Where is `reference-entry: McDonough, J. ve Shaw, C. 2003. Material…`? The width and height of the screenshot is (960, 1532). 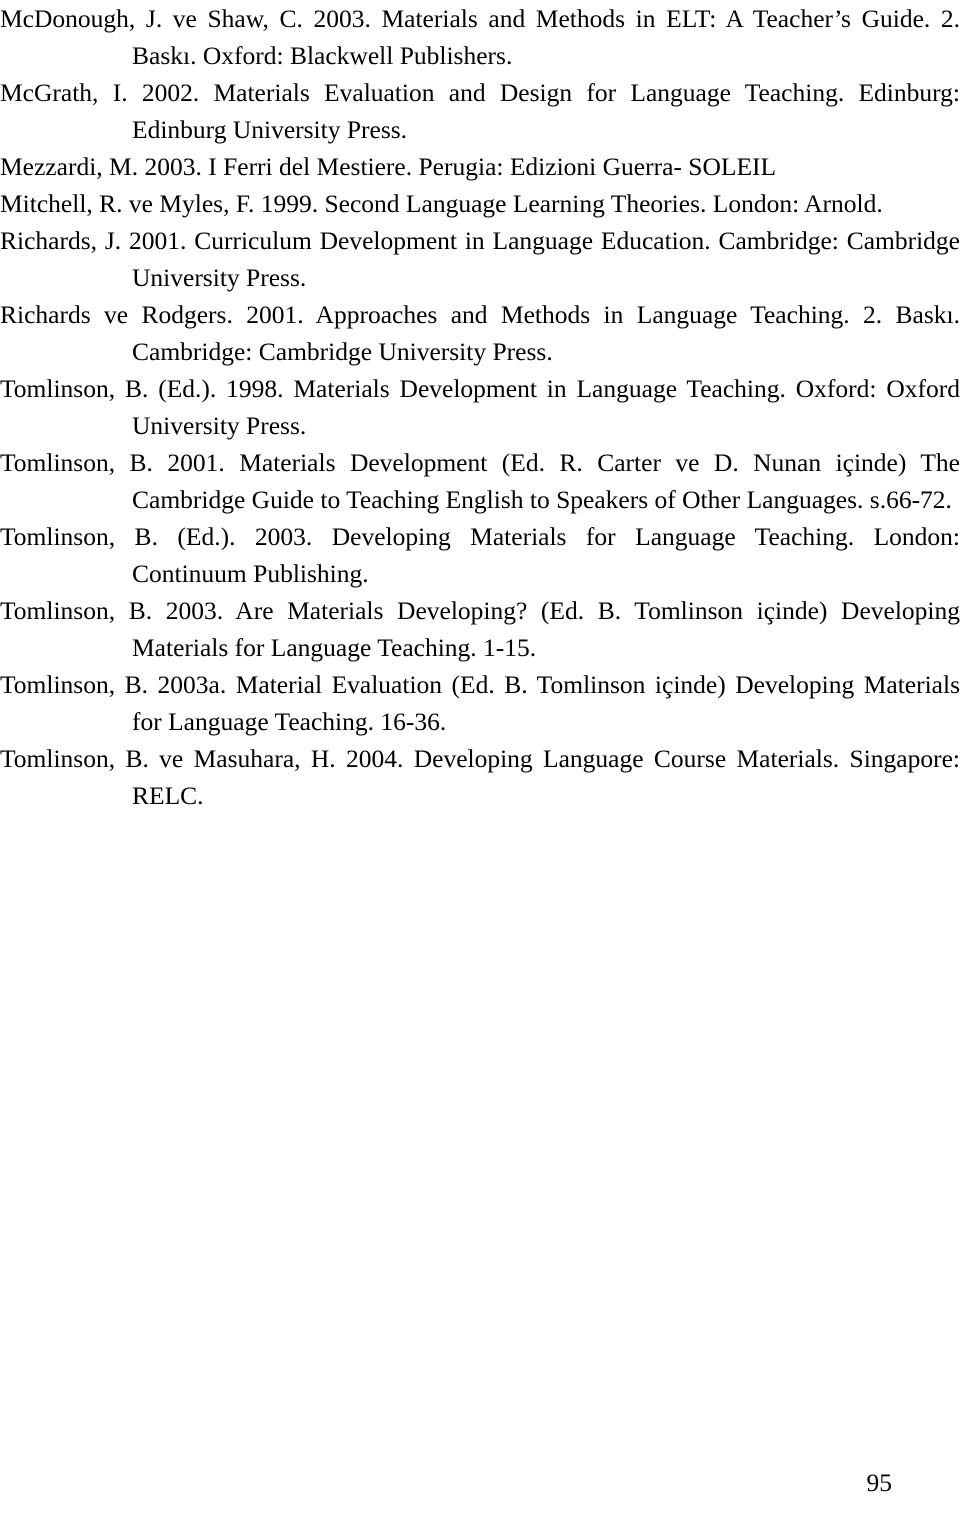 reference-entry: McDonough, J. ve Shaw, C. 2003. Material… is located at coordinates (480, 37).